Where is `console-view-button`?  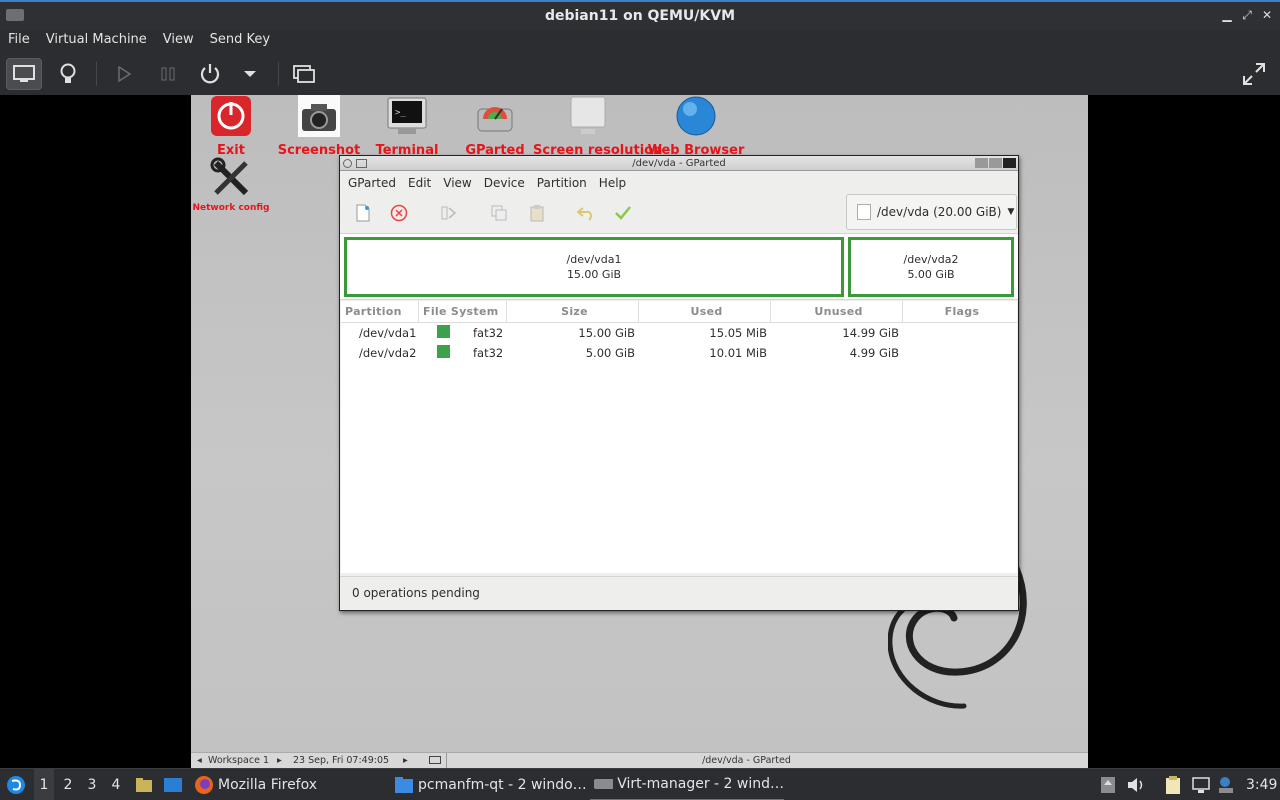 console-view-button is located at coordinates (24, 74).